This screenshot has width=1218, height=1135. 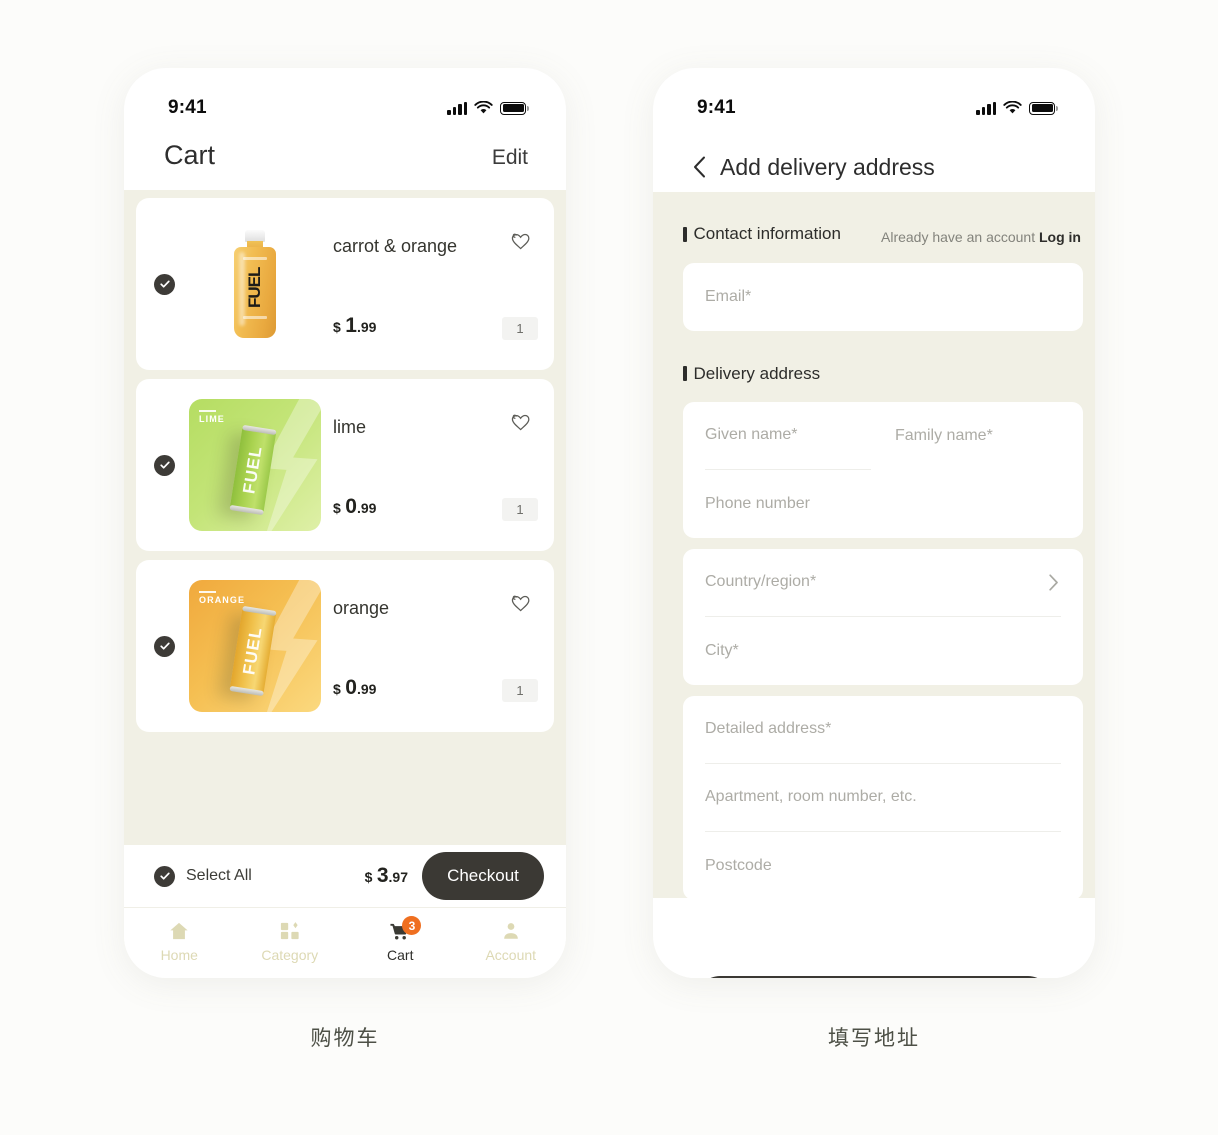 What do you see at coordinates (883, 372) in the screenshot?
I see `delivery-section-header: Delivery address` at bounding box center [883, 372].